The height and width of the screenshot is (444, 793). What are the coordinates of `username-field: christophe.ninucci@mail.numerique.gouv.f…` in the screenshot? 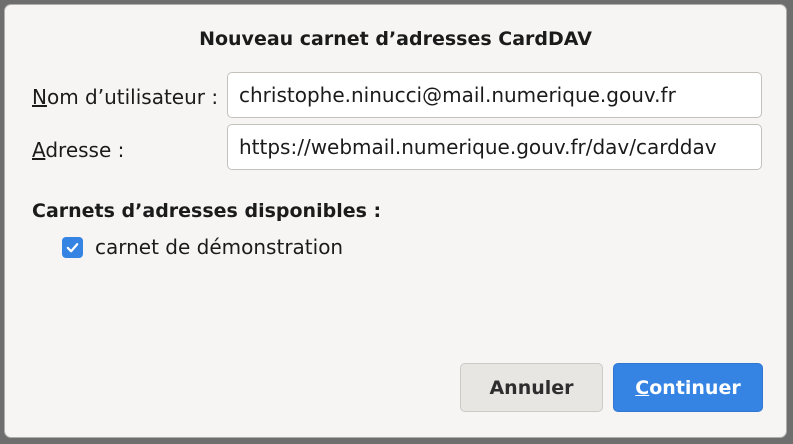 It's located at (494, 95).